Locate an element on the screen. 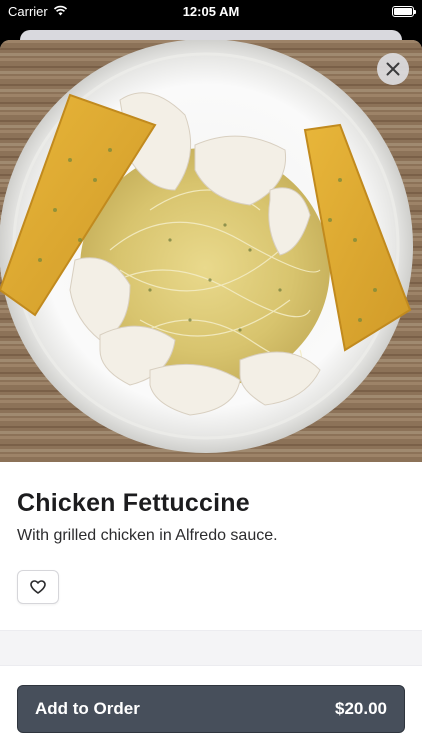 Image resolution: width=422 pixels, height=750 pixels. item-title: Chicken Fettuccine is located at coordinates (133, 503).